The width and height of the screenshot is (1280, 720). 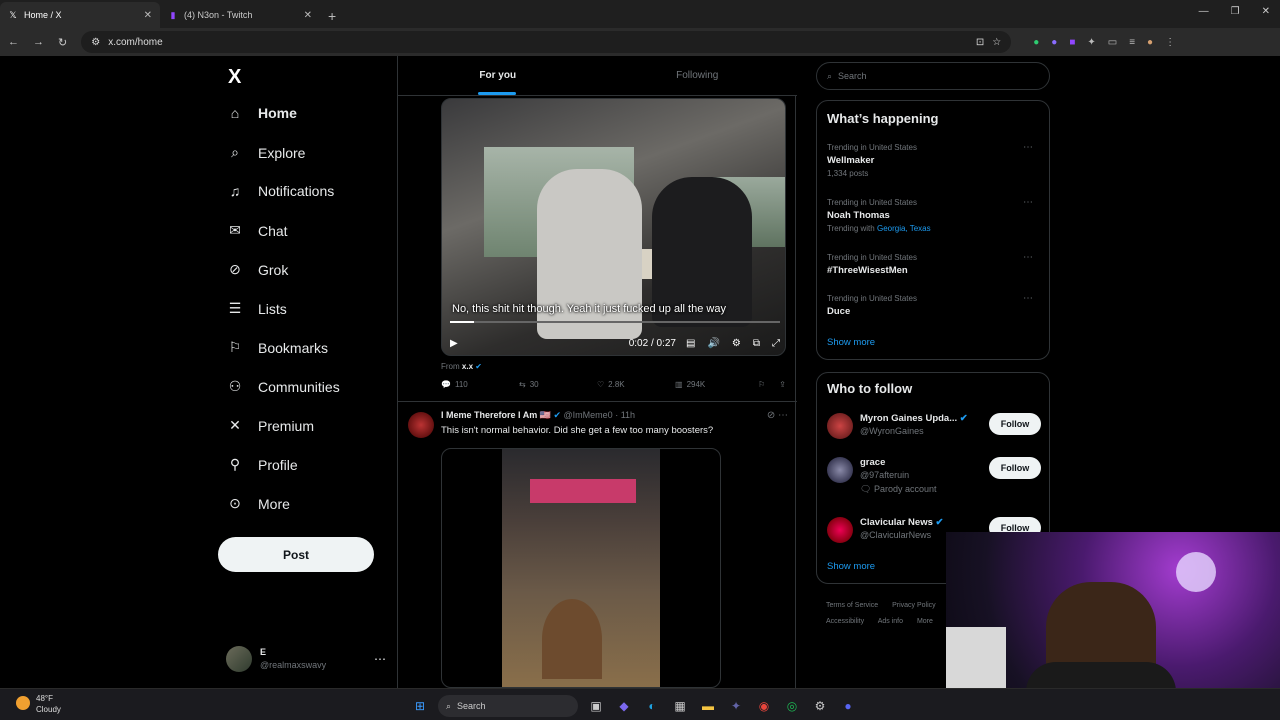 I want to click on chrome-icon: ◉, so click(x=764, y=706).